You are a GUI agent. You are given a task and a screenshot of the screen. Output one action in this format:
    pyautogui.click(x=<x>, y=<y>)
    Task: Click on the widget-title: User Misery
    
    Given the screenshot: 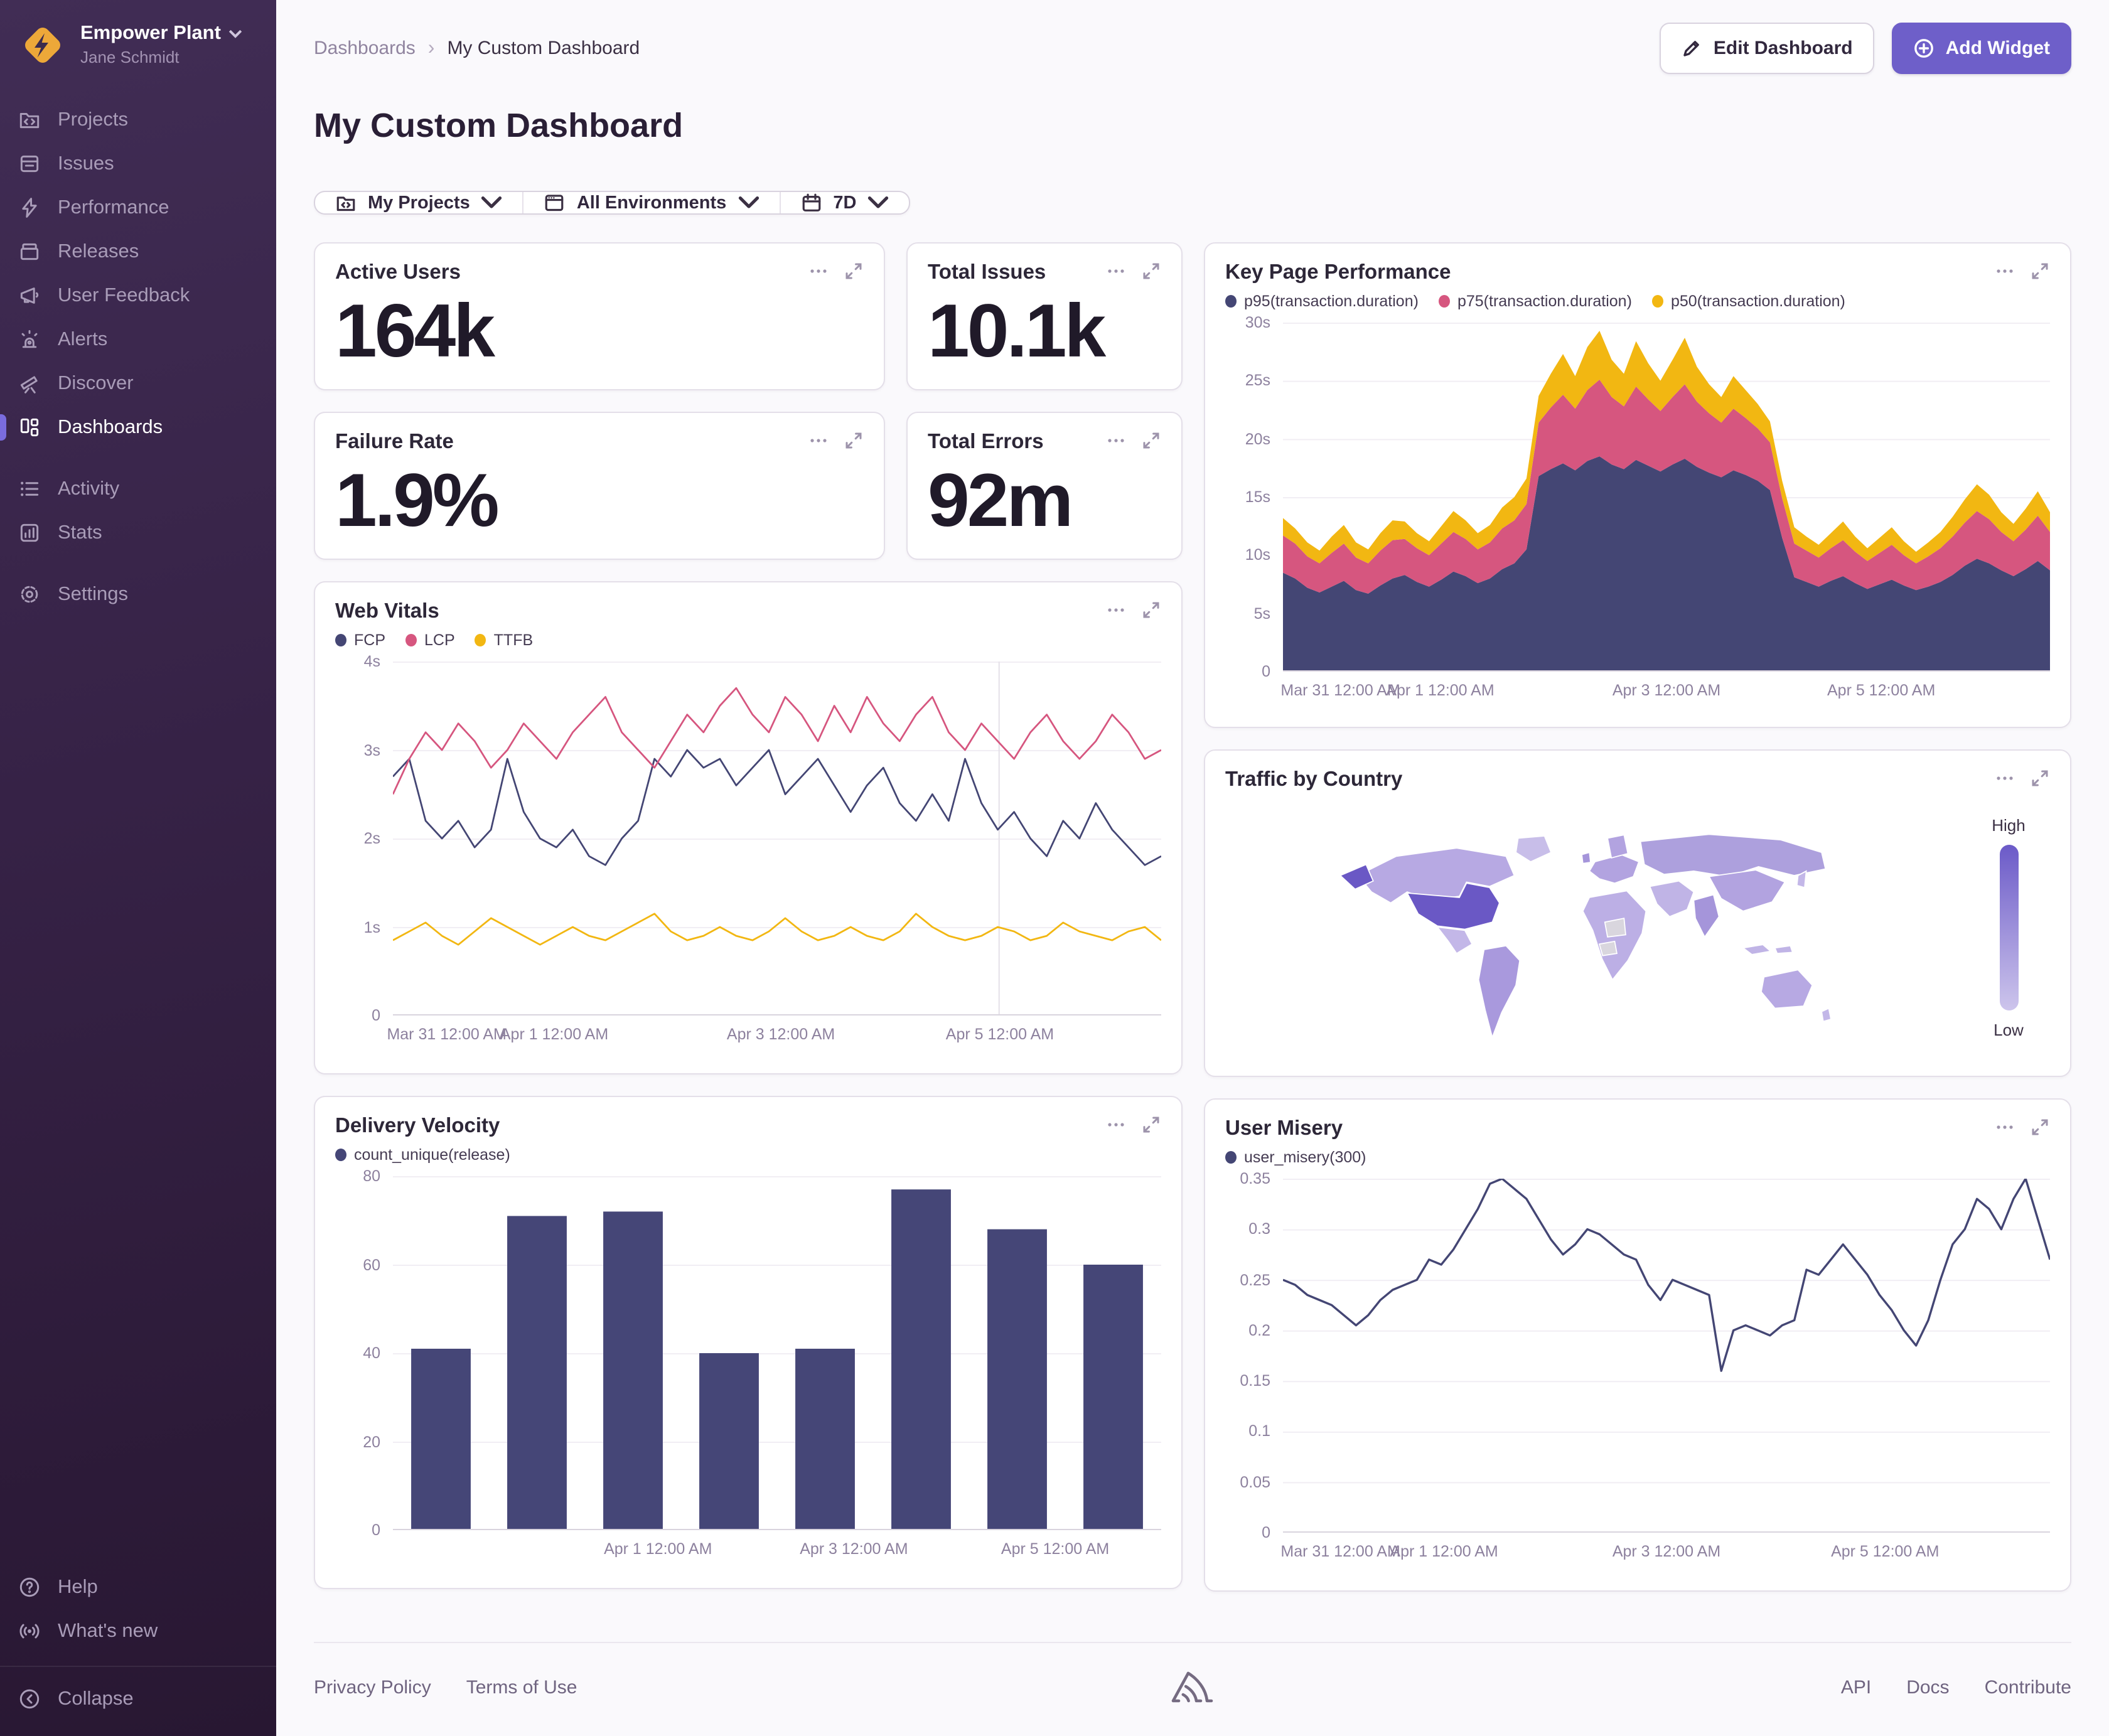 What is the action you would take?
    pyautogui.click(x=1284, y=1128)
    